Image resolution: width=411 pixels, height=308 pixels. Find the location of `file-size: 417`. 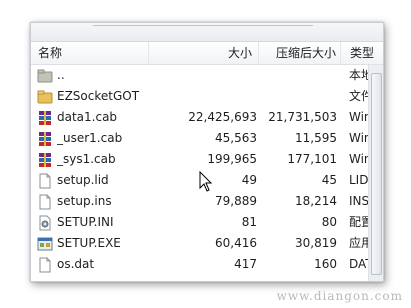

file-size: 417 is located at coordinates (245, 264).